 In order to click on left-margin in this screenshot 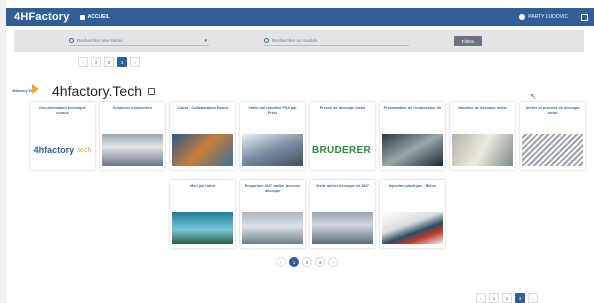, I will do `click(3, 151)`.